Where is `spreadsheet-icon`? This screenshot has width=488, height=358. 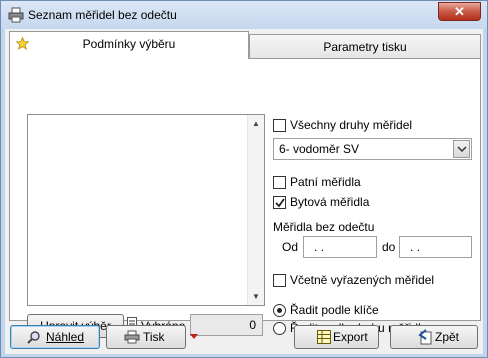
spreadsheet-icon is located at coordinates (324, 337).